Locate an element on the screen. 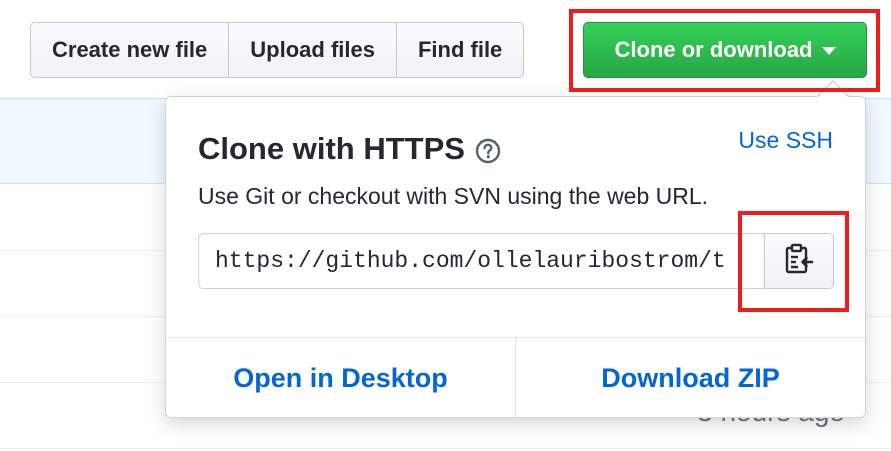 The image size is (891, 451). clipboard-icon is located at coordinates (799, 261).